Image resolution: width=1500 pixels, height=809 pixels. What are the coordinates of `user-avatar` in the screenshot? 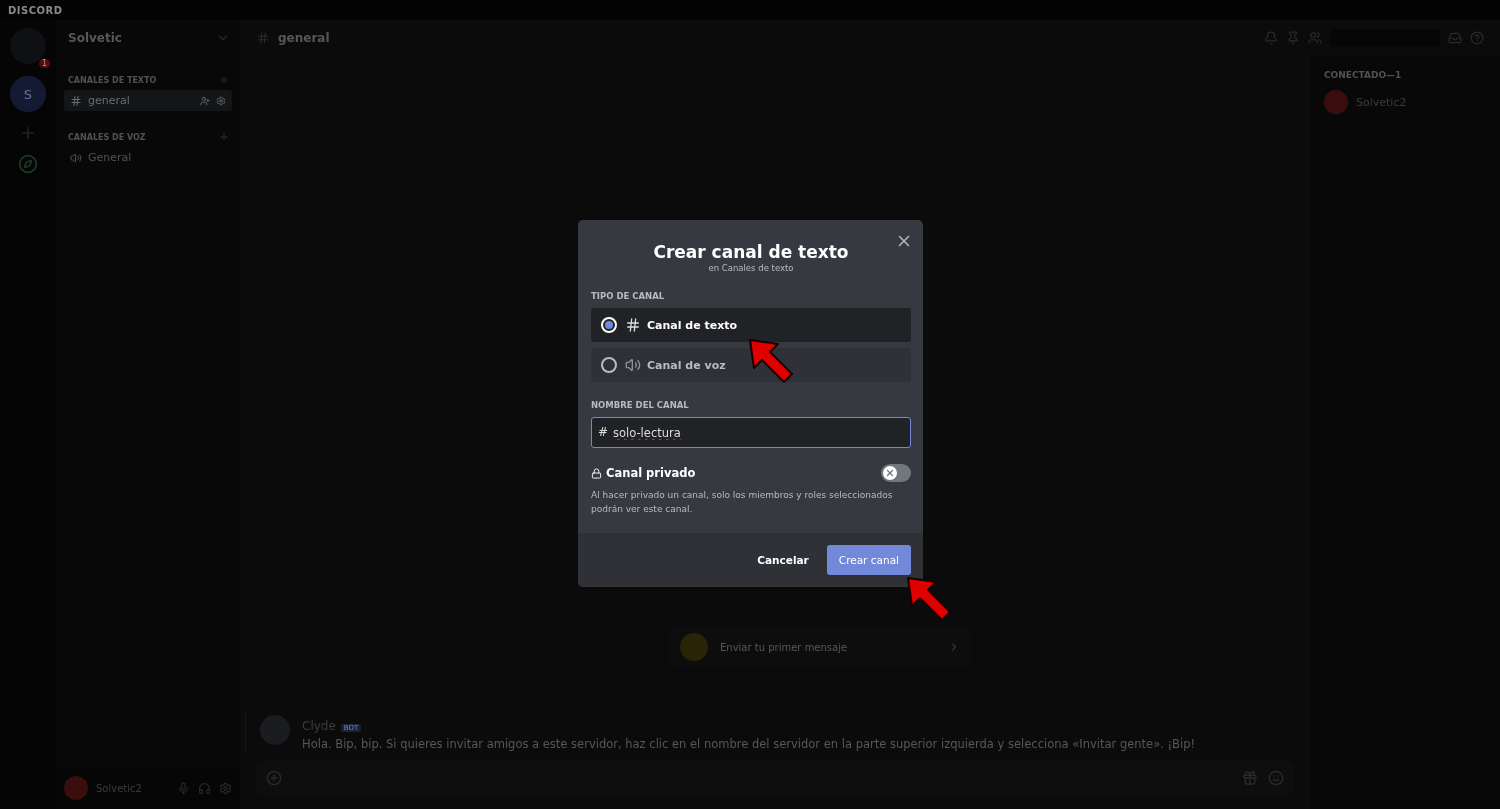 It's located at (76, 788).